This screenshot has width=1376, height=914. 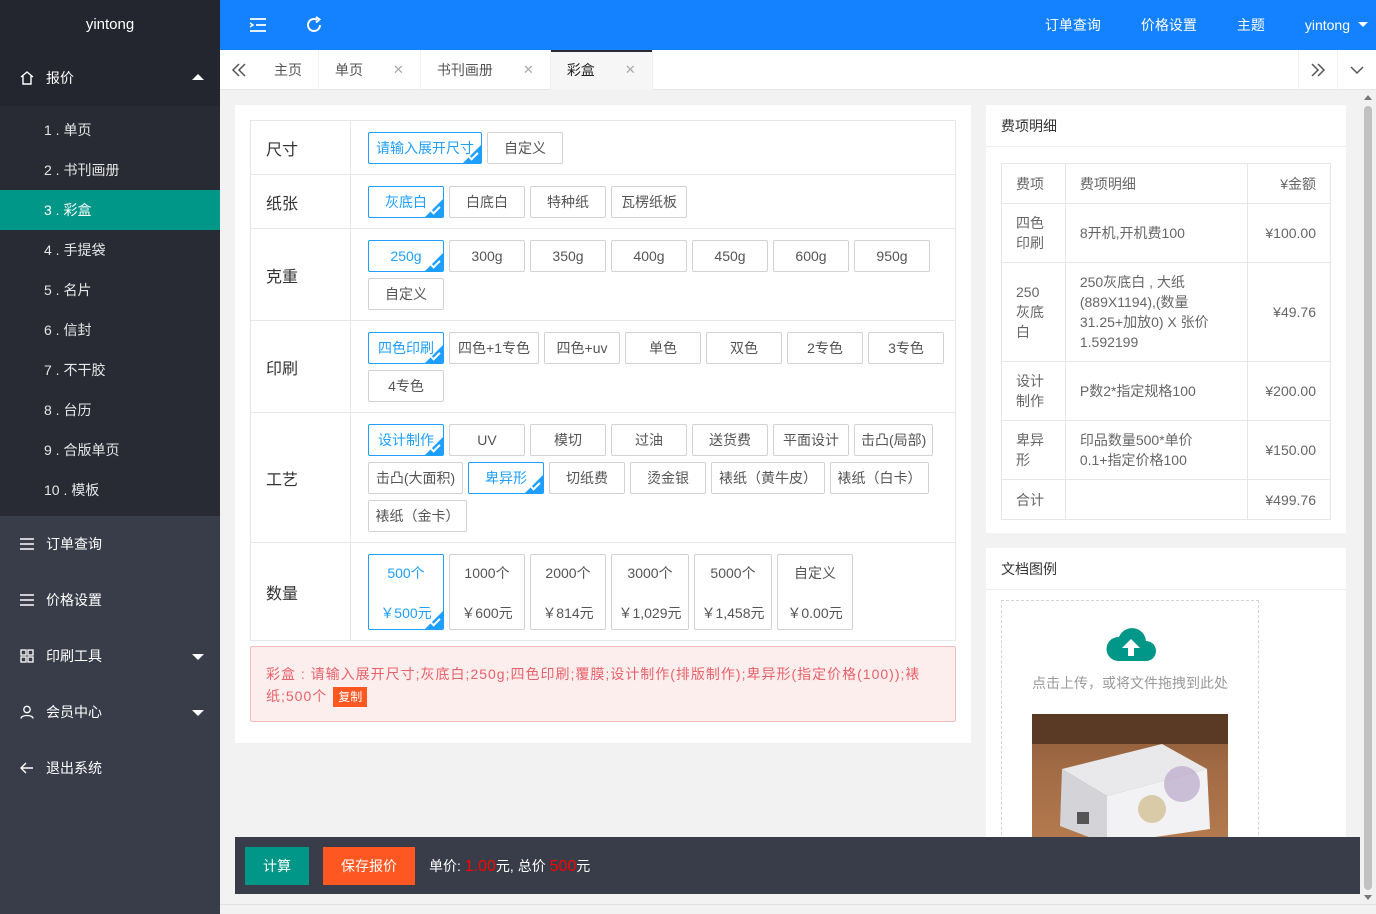 What do you see at coordinates (74, 600) in the screenshot?
I see `sidebar-group-label: 价格设置` at bounding box center [74, 600].